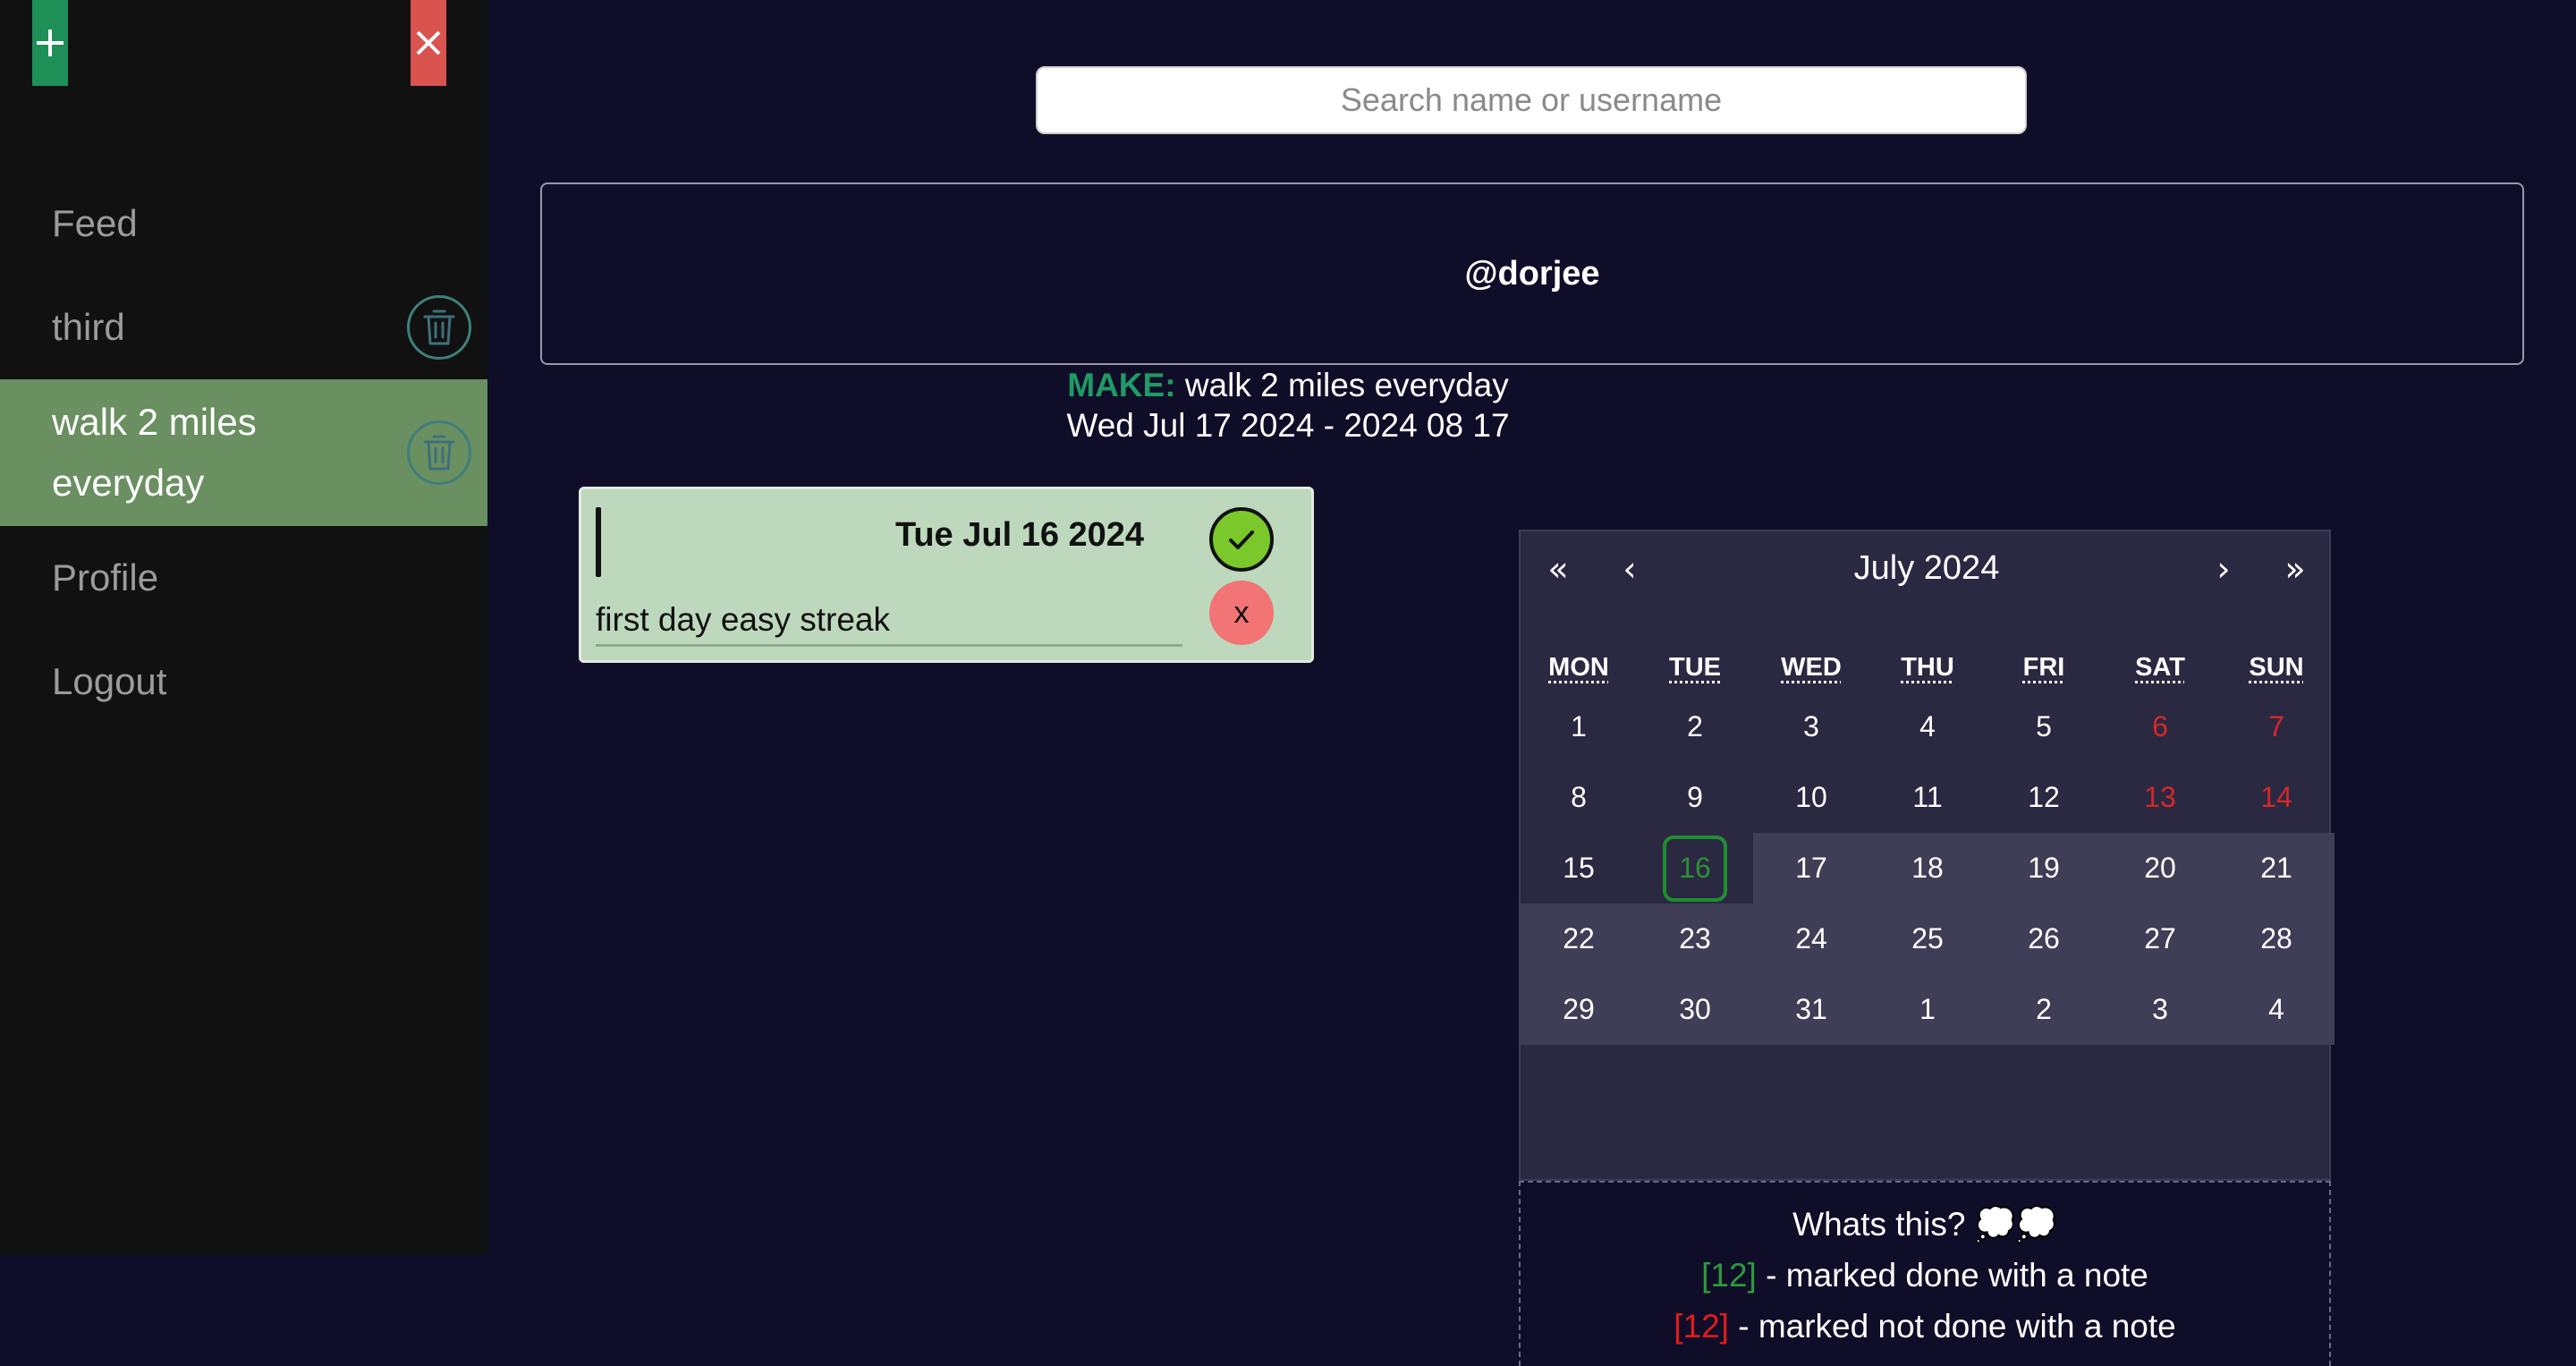  Describe the element at coordinates (1579, 1009) in the screenshot. I see `calendar-day: 29` at that location.